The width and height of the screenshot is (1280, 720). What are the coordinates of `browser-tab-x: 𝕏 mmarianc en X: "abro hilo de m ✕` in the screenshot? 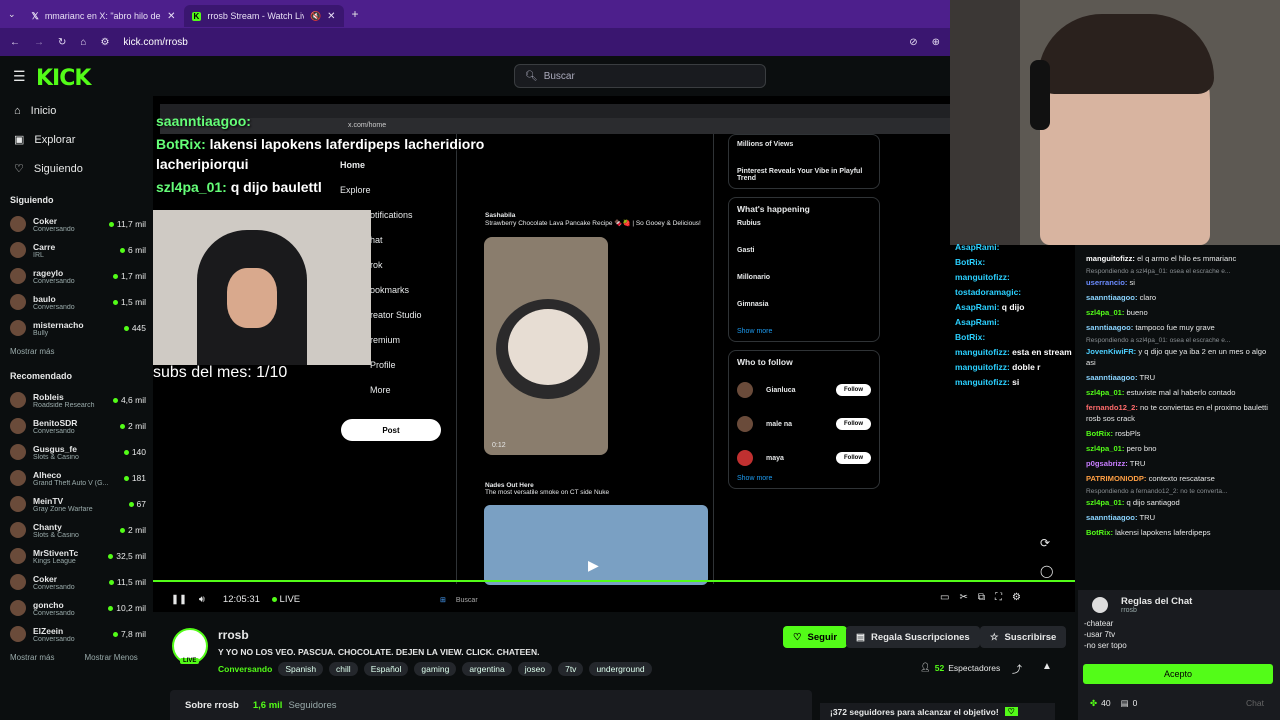 It's located at (104, 16).